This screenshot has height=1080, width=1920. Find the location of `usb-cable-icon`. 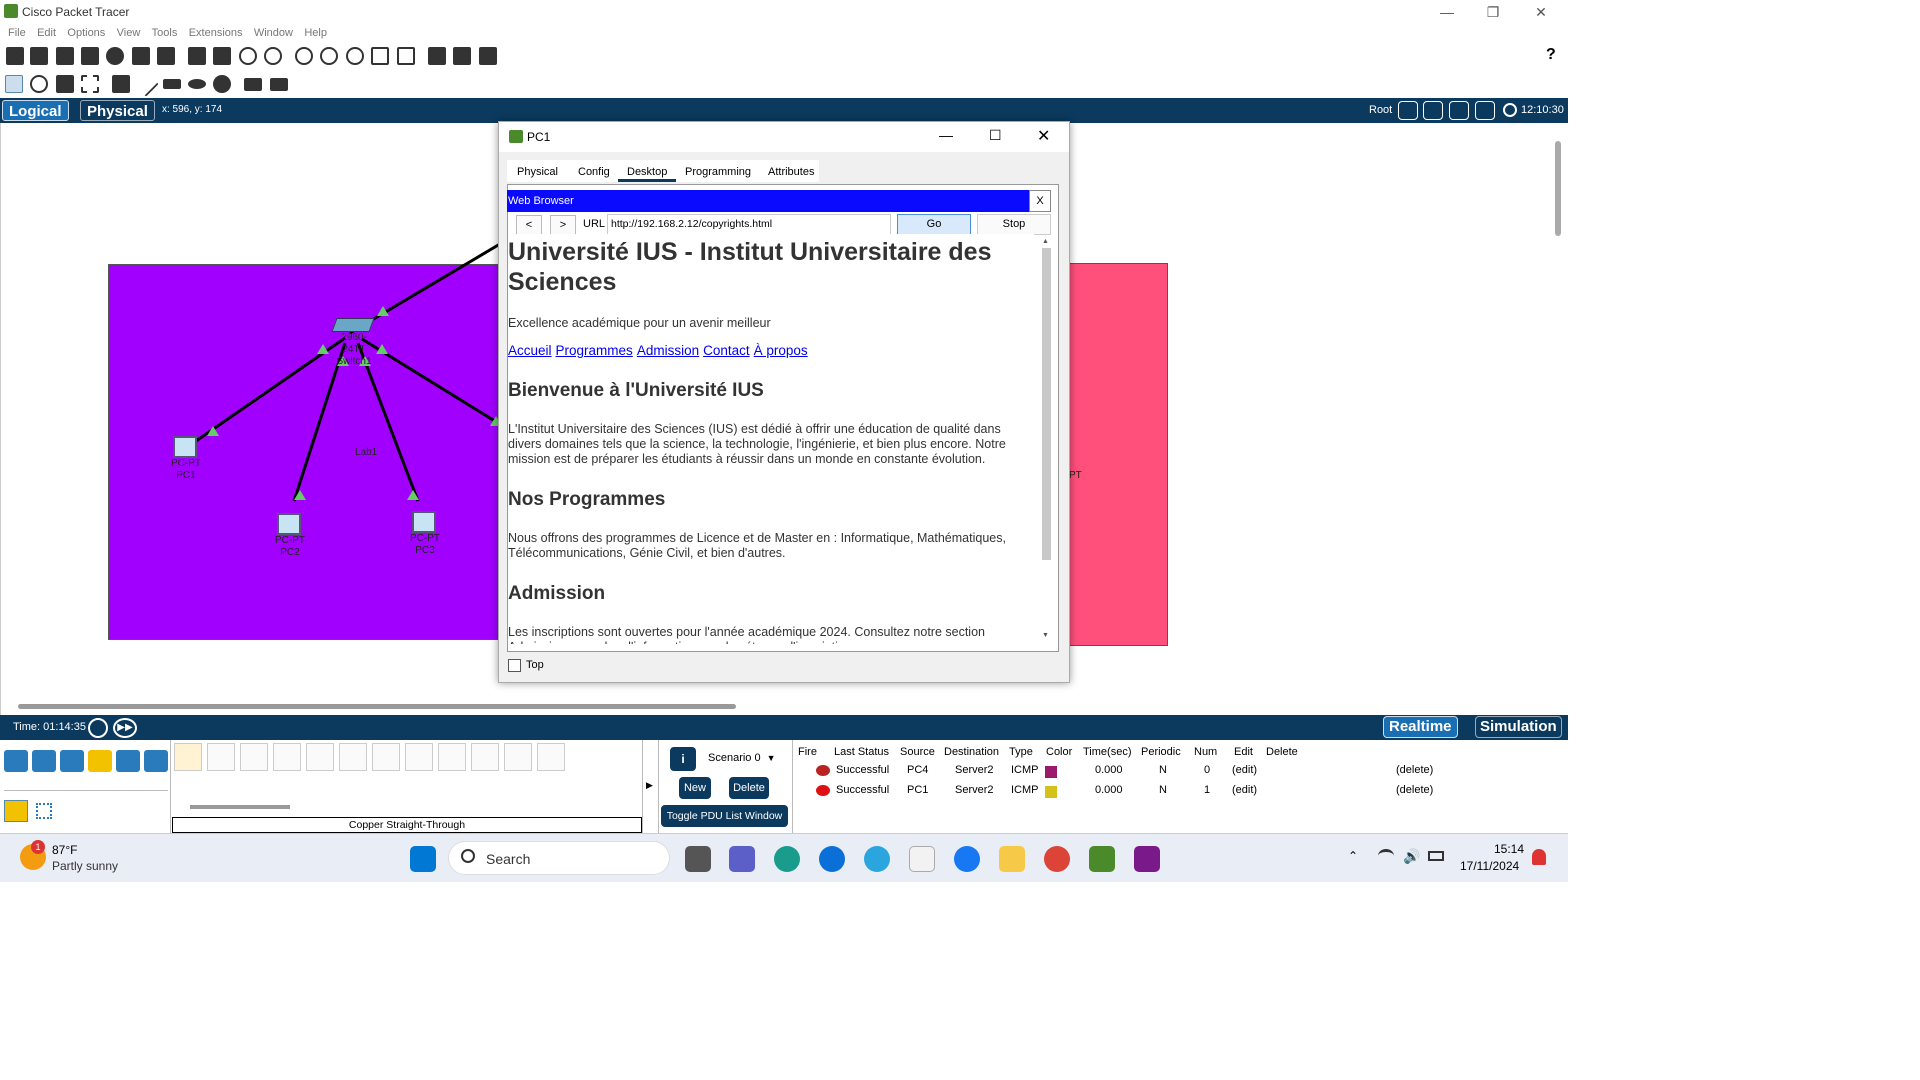

usb-cable-icon is located at coordinates (551, 757).